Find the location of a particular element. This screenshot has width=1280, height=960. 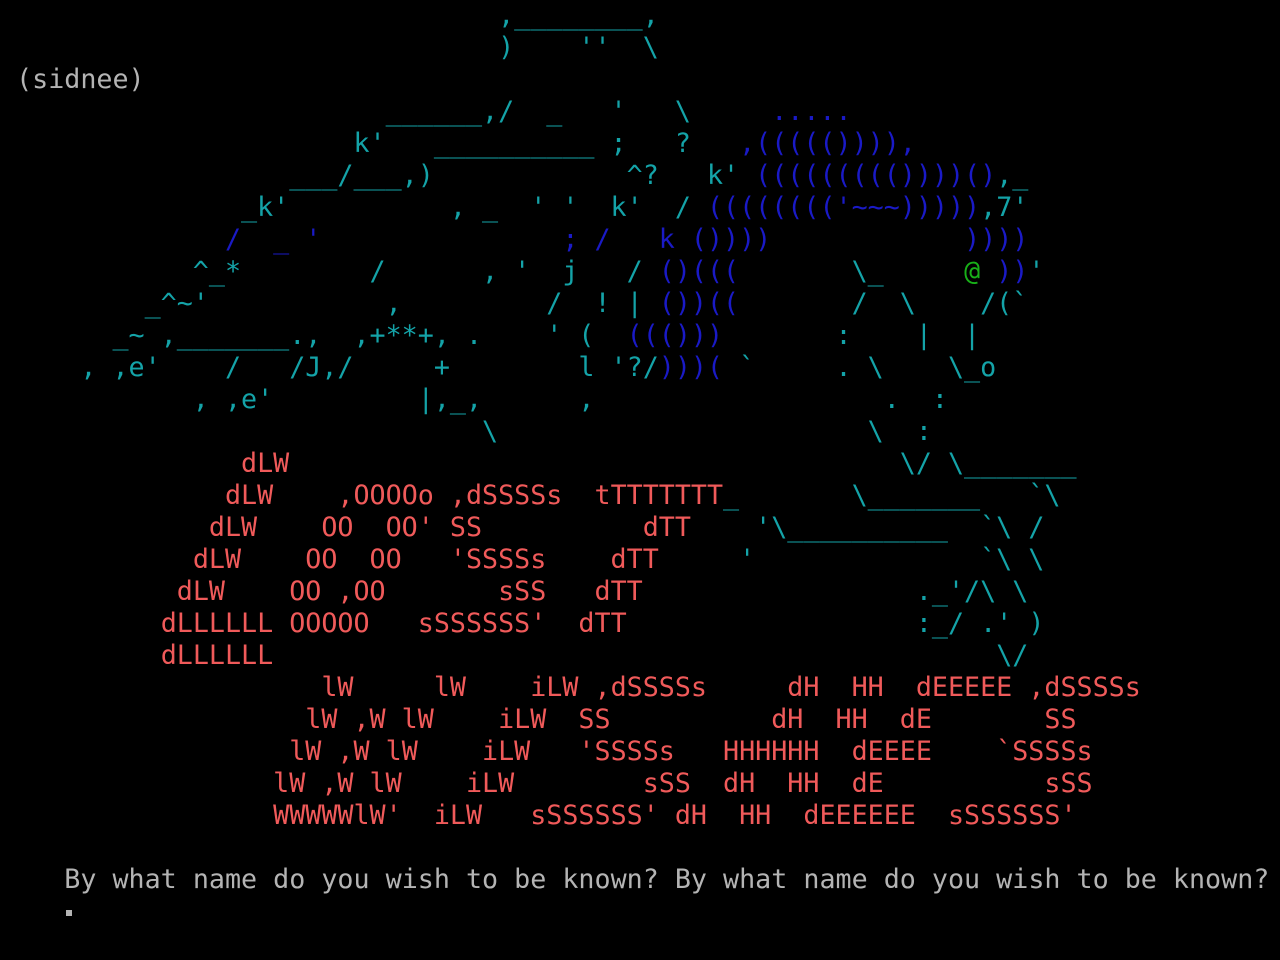

art-row: dLW OO OO 'SSSSs dTT ' `\ \ is located at coordinates (522, 560).